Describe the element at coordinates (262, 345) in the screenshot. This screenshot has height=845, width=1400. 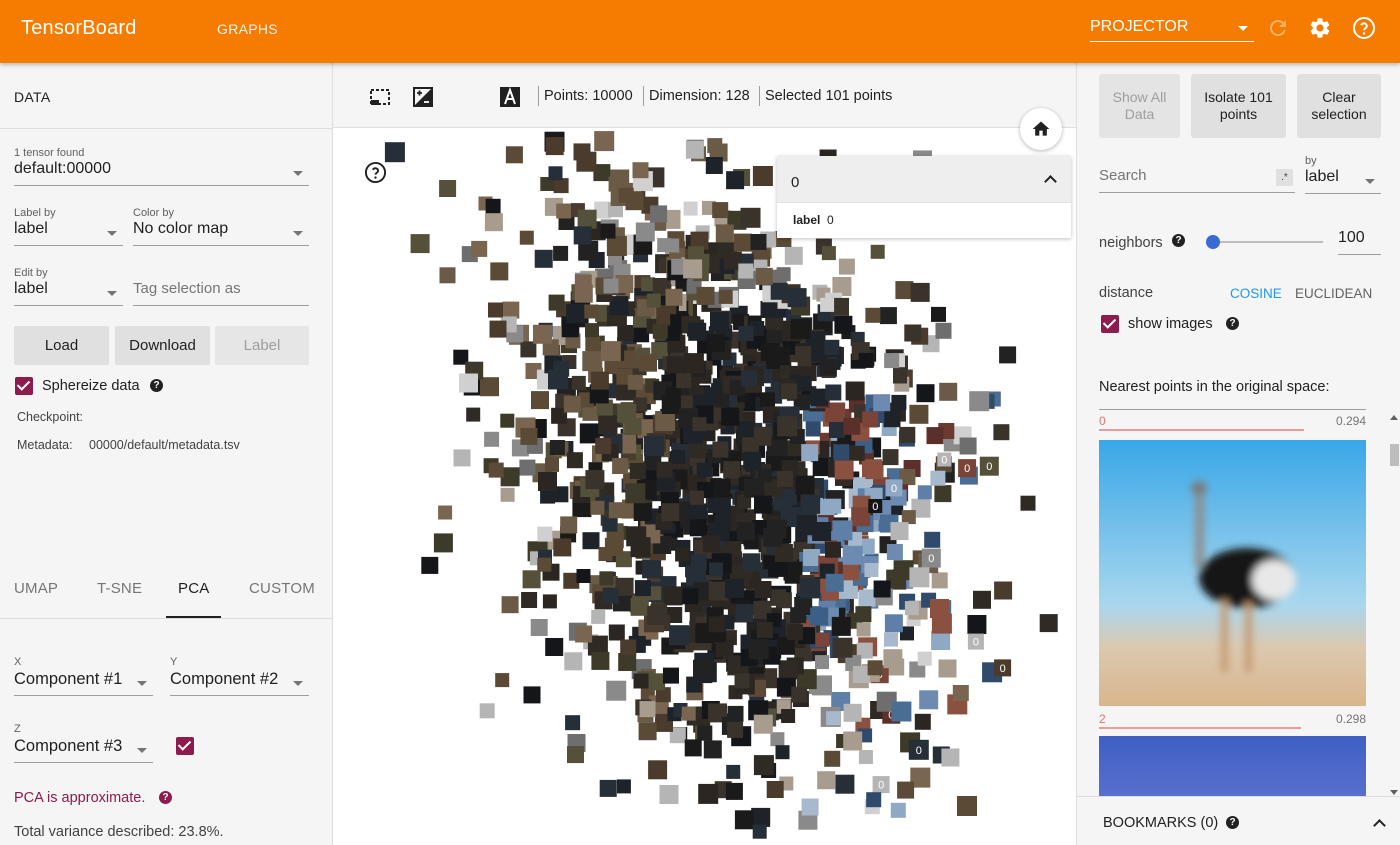
I see `label-button: Label` at that location.